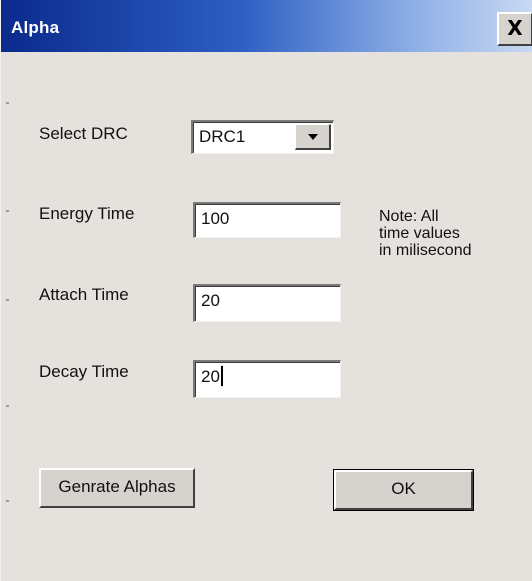  Describe the element at coordinates (409, 216) in the screenshot. I see `note-line: Note: All` at that location.